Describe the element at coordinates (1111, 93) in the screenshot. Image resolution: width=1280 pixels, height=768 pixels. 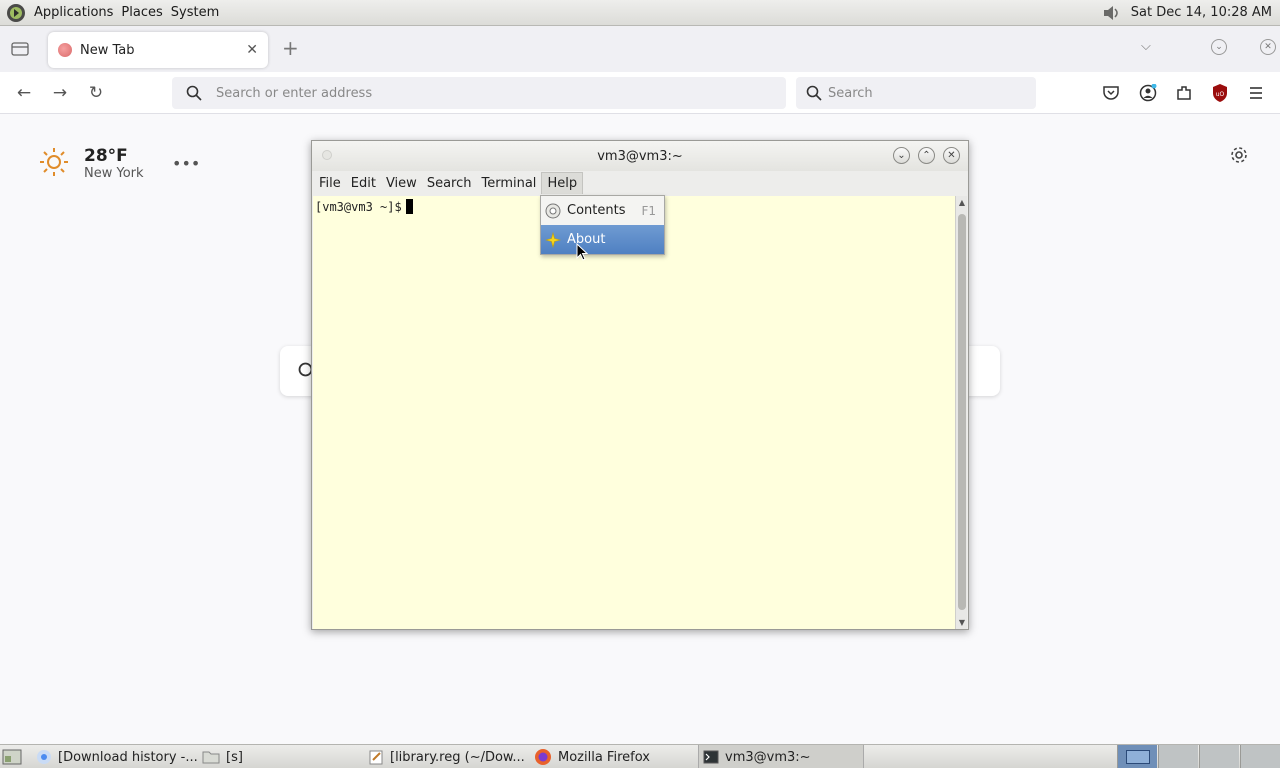
I see `pocket-icon` at that location.